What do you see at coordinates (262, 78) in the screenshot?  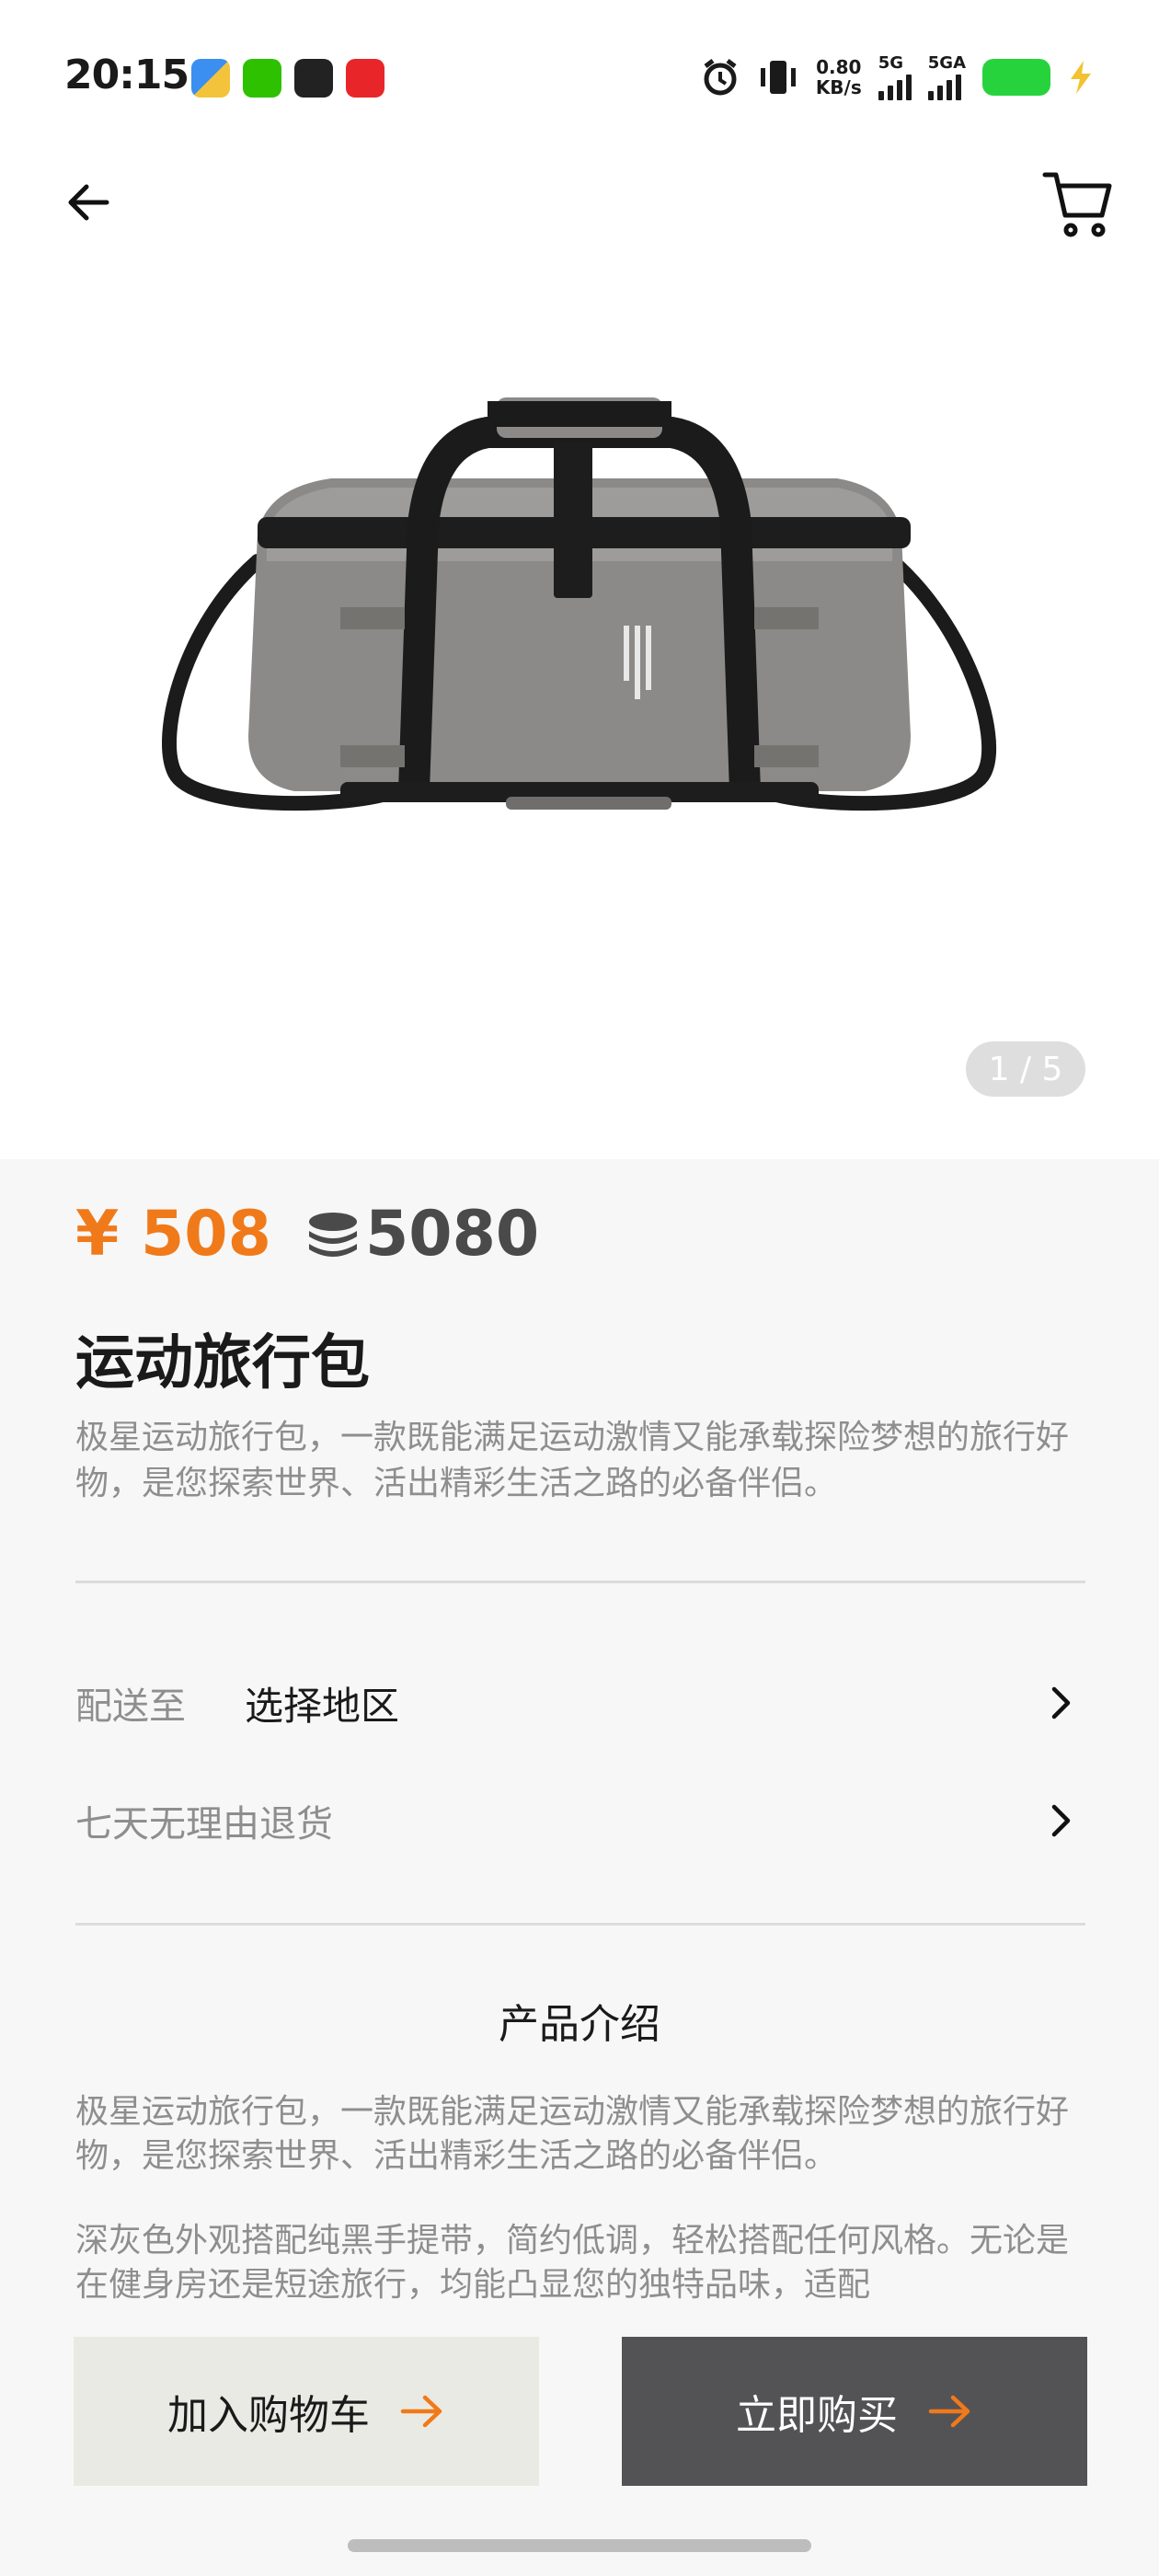 I see `wechat-icon` at bounding box center [262, 78].